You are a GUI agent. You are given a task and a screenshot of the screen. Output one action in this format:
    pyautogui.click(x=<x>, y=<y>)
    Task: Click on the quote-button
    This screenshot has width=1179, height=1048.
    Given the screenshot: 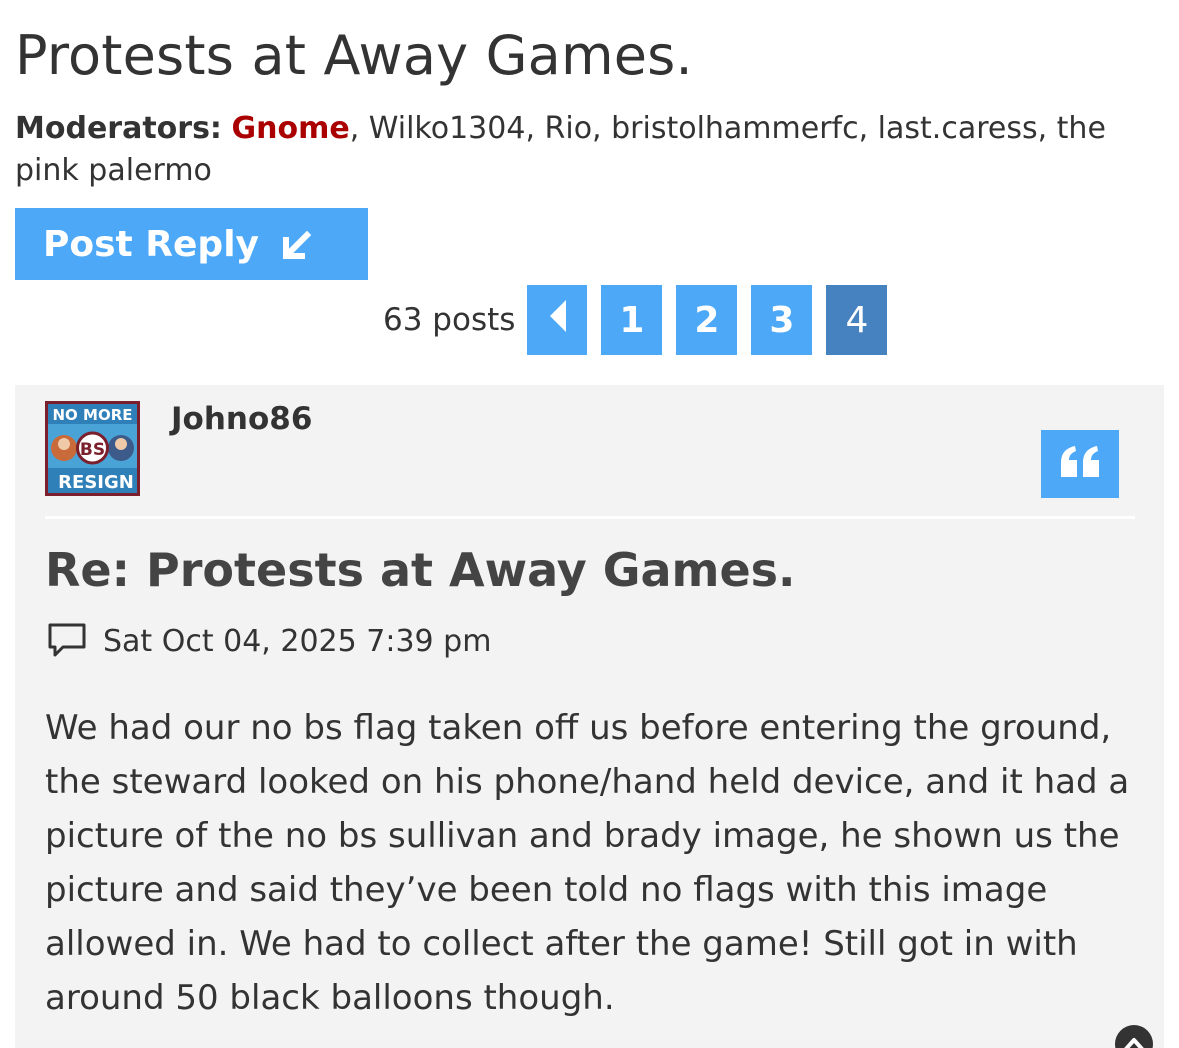 What is the action you would take?
    pyautogui.click(x=1080, y=464)
    